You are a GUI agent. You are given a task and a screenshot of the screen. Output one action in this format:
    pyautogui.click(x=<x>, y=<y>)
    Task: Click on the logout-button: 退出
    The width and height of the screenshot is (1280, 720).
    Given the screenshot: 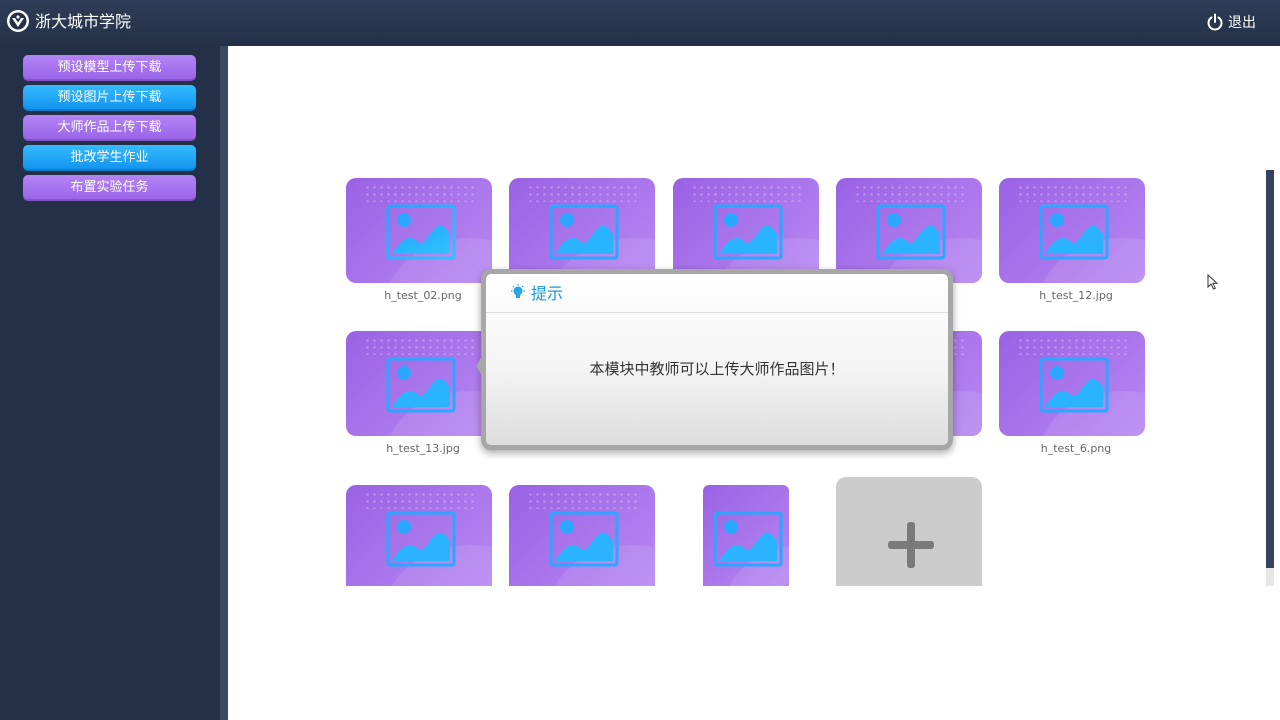 What is the action you would take?
    pyautogui.click(x=1231, y=22)
    